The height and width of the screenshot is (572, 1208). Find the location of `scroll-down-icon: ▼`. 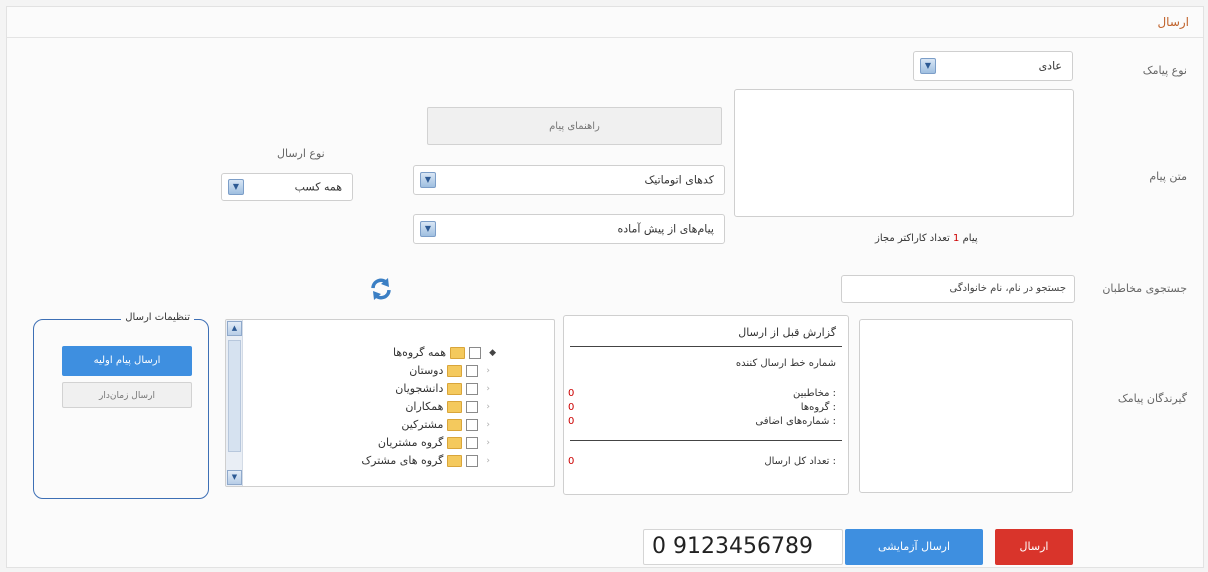

scroll-down-icon: ▼ is located at coordinates (234, 477).